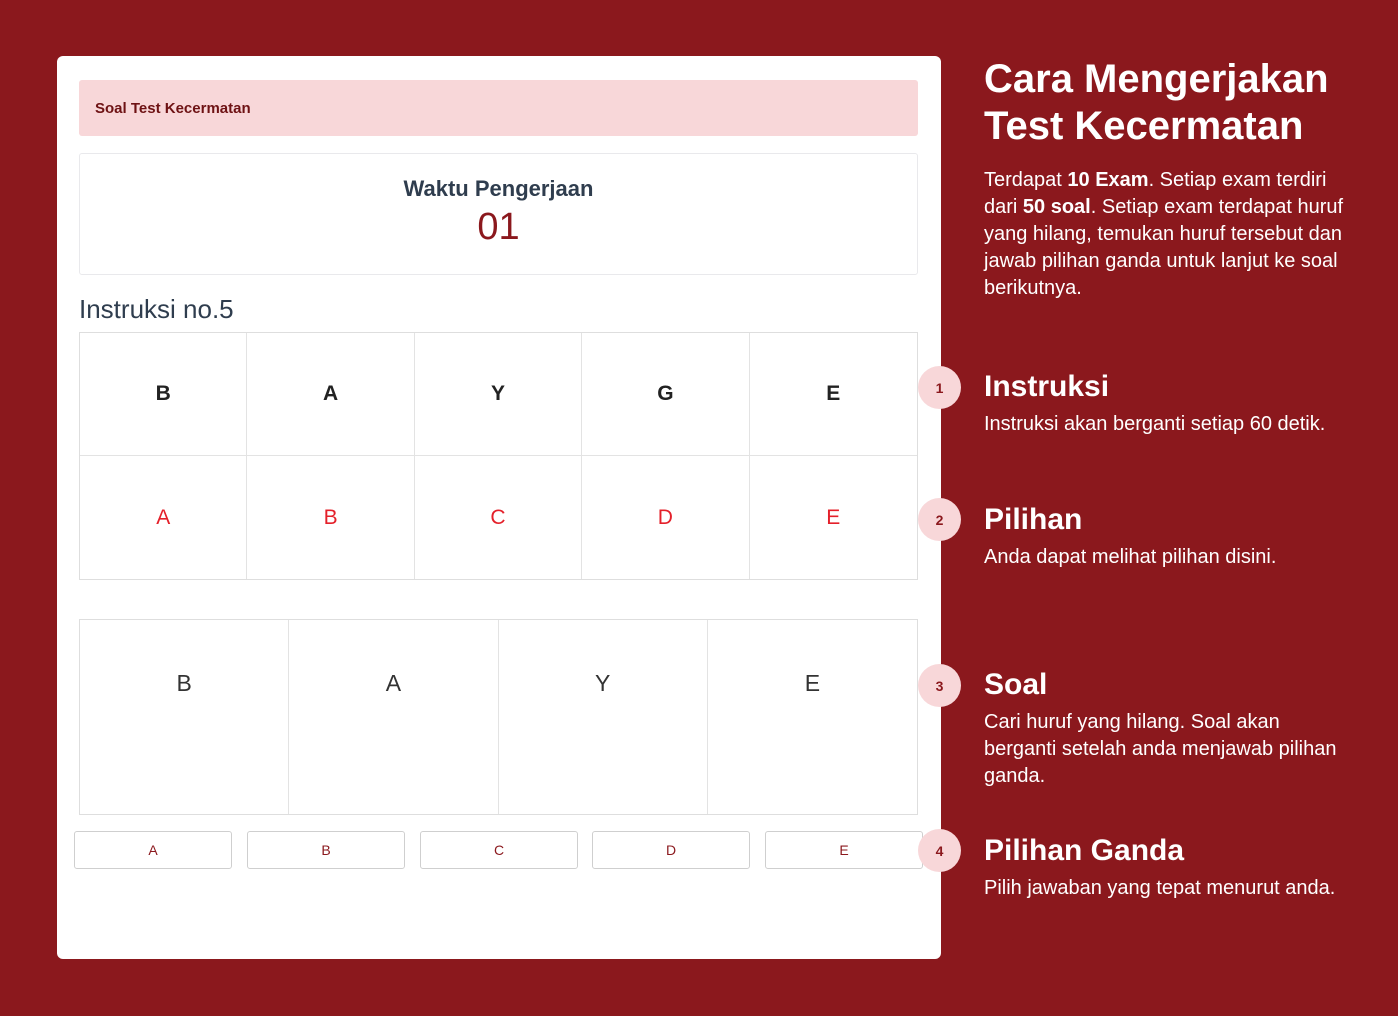  What do you see at coordinates (164, 517) in the screenshot?
I see `instruction-option: A` at bounding box center [164, 517].